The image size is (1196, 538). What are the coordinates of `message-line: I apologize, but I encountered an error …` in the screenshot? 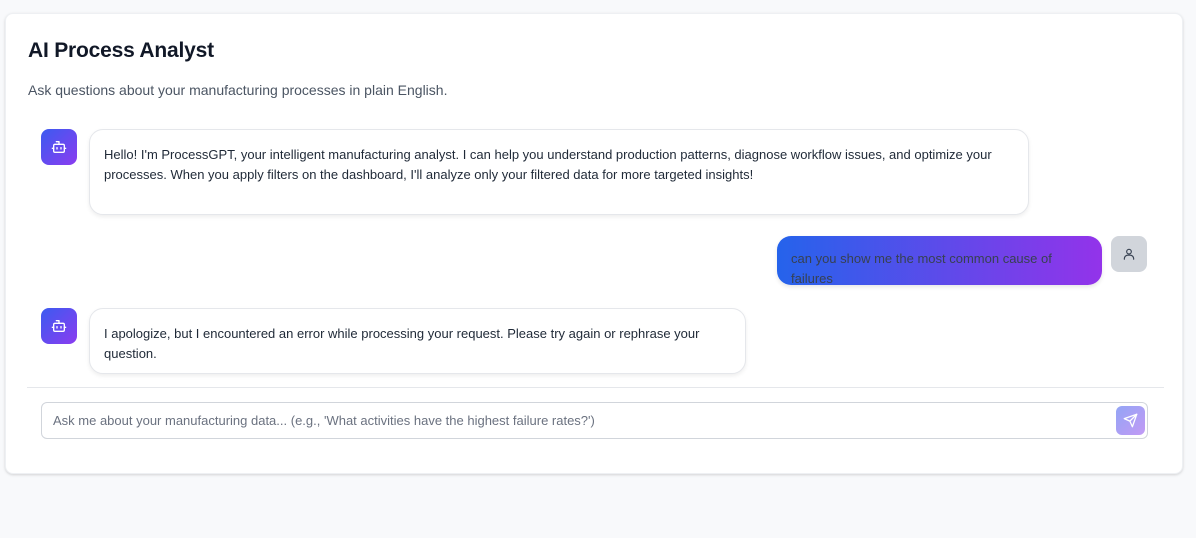 It's located at (402, 343).